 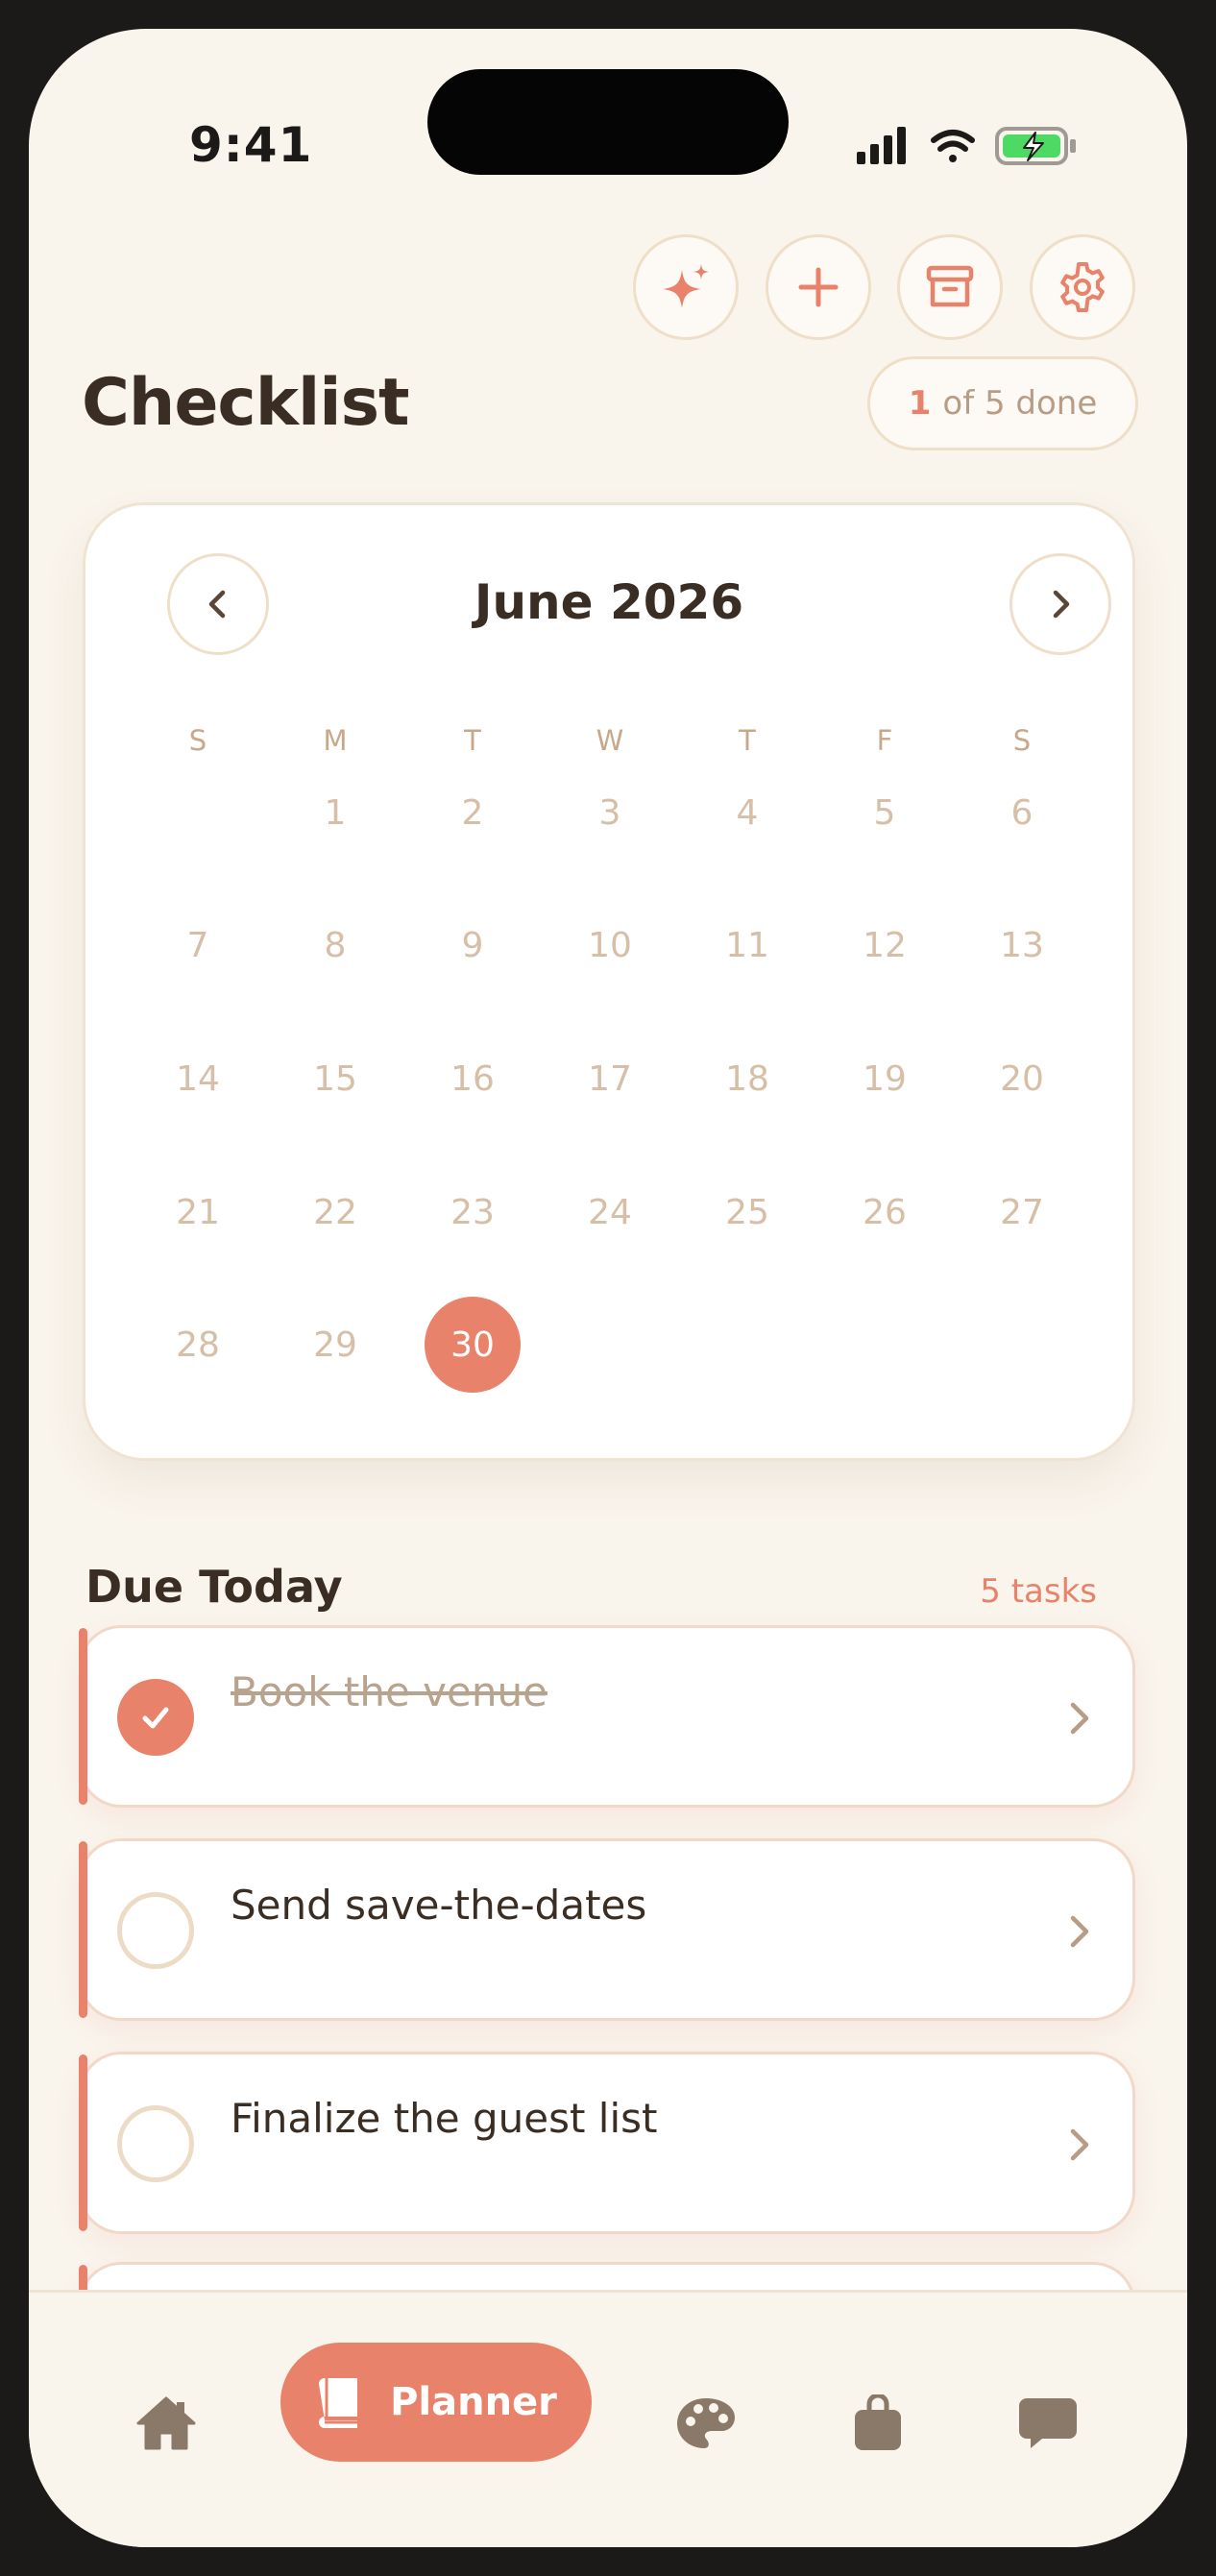 What do you see at coordinates (607, 1716) in the screenshot?
I see `task-card: Book the venue` at bounding box center [607, 1716].